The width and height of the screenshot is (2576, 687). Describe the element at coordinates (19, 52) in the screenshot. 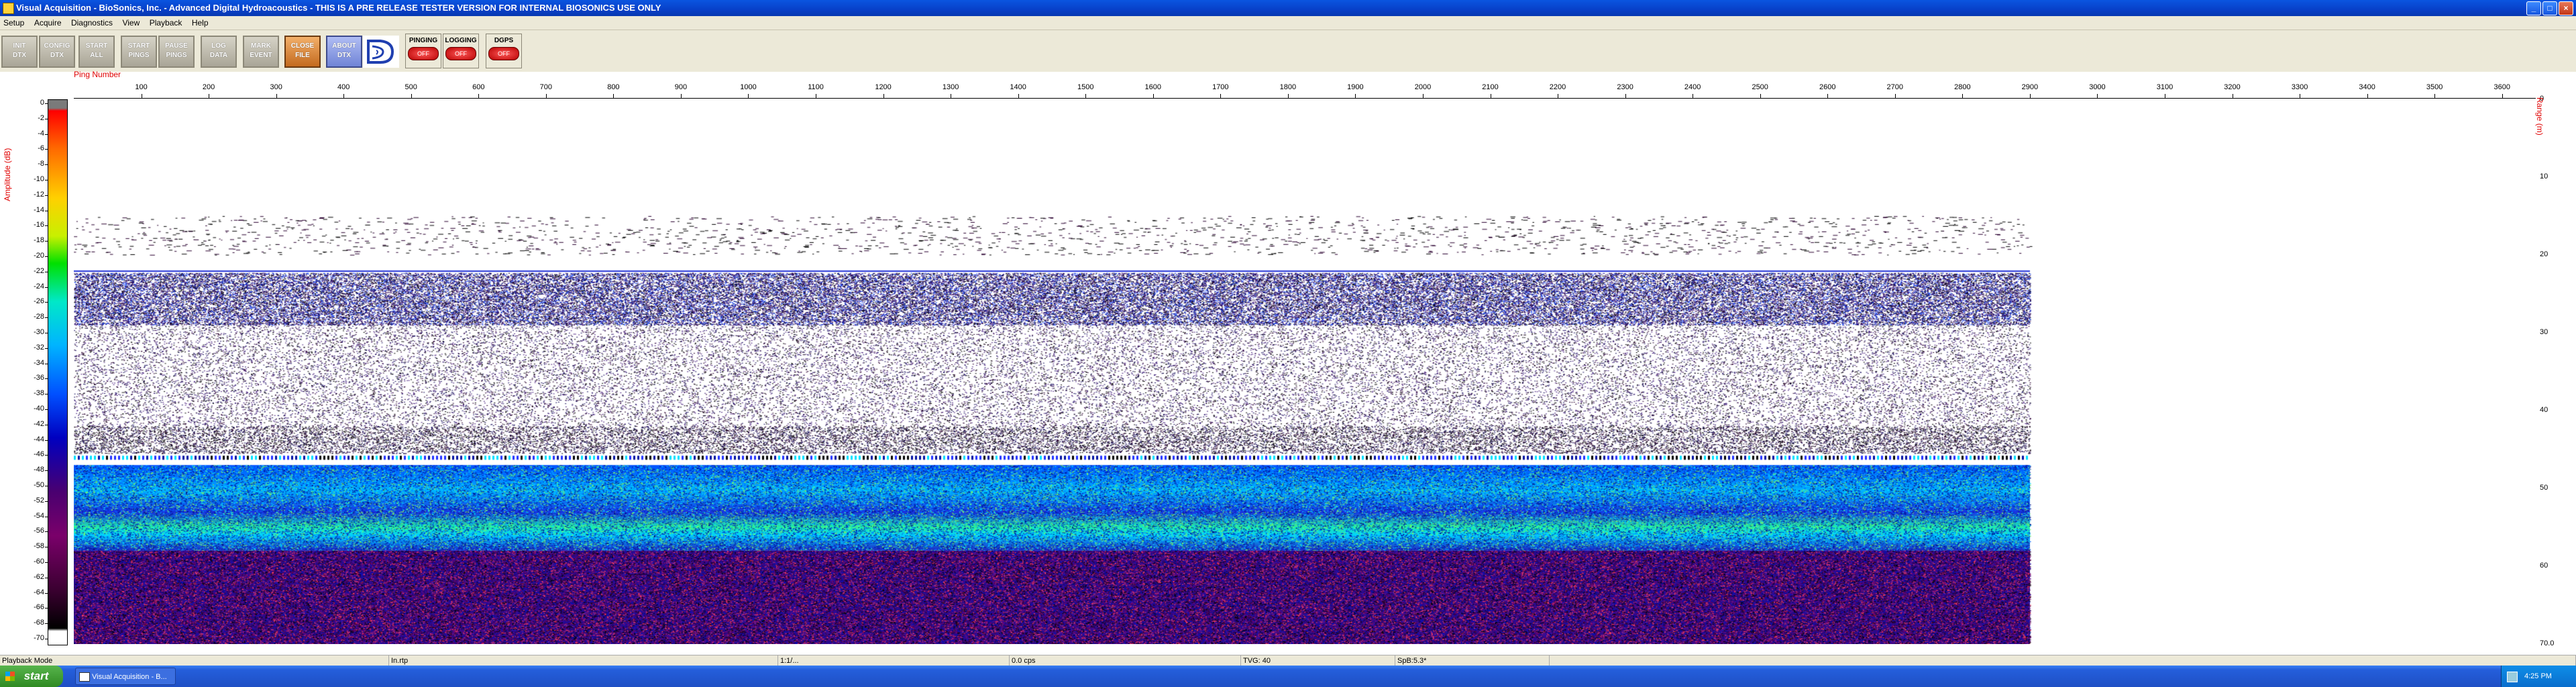

I see `init-dtx-button: INIT DTX` at that location.